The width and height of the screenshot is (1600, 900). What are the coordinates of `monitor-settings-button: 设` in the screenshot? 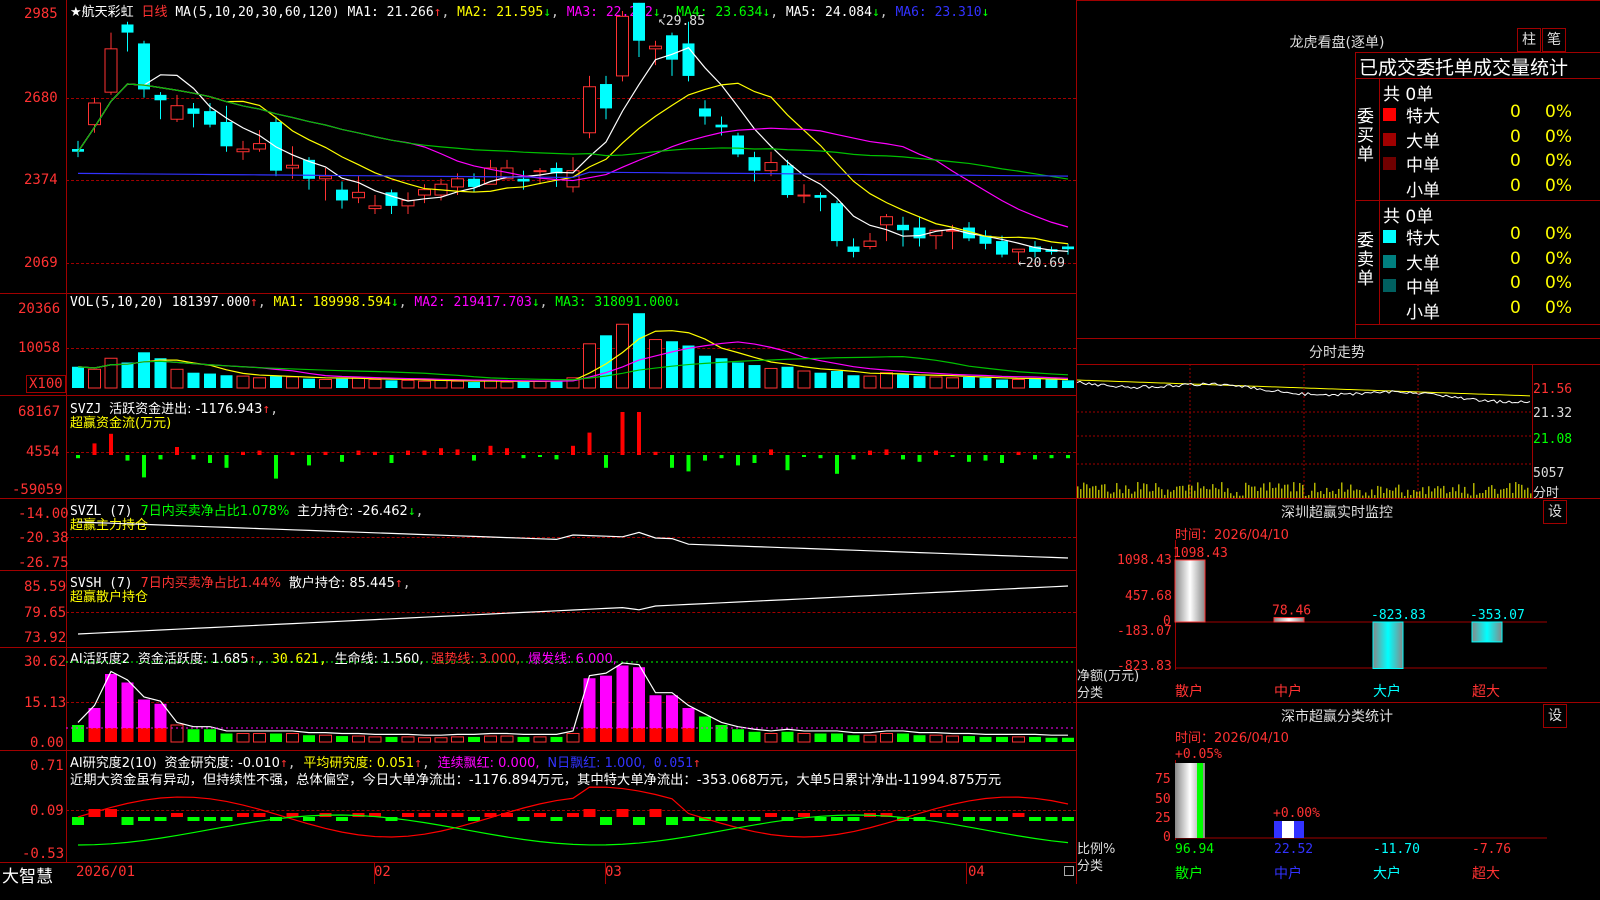 It's located at (1555, 512).